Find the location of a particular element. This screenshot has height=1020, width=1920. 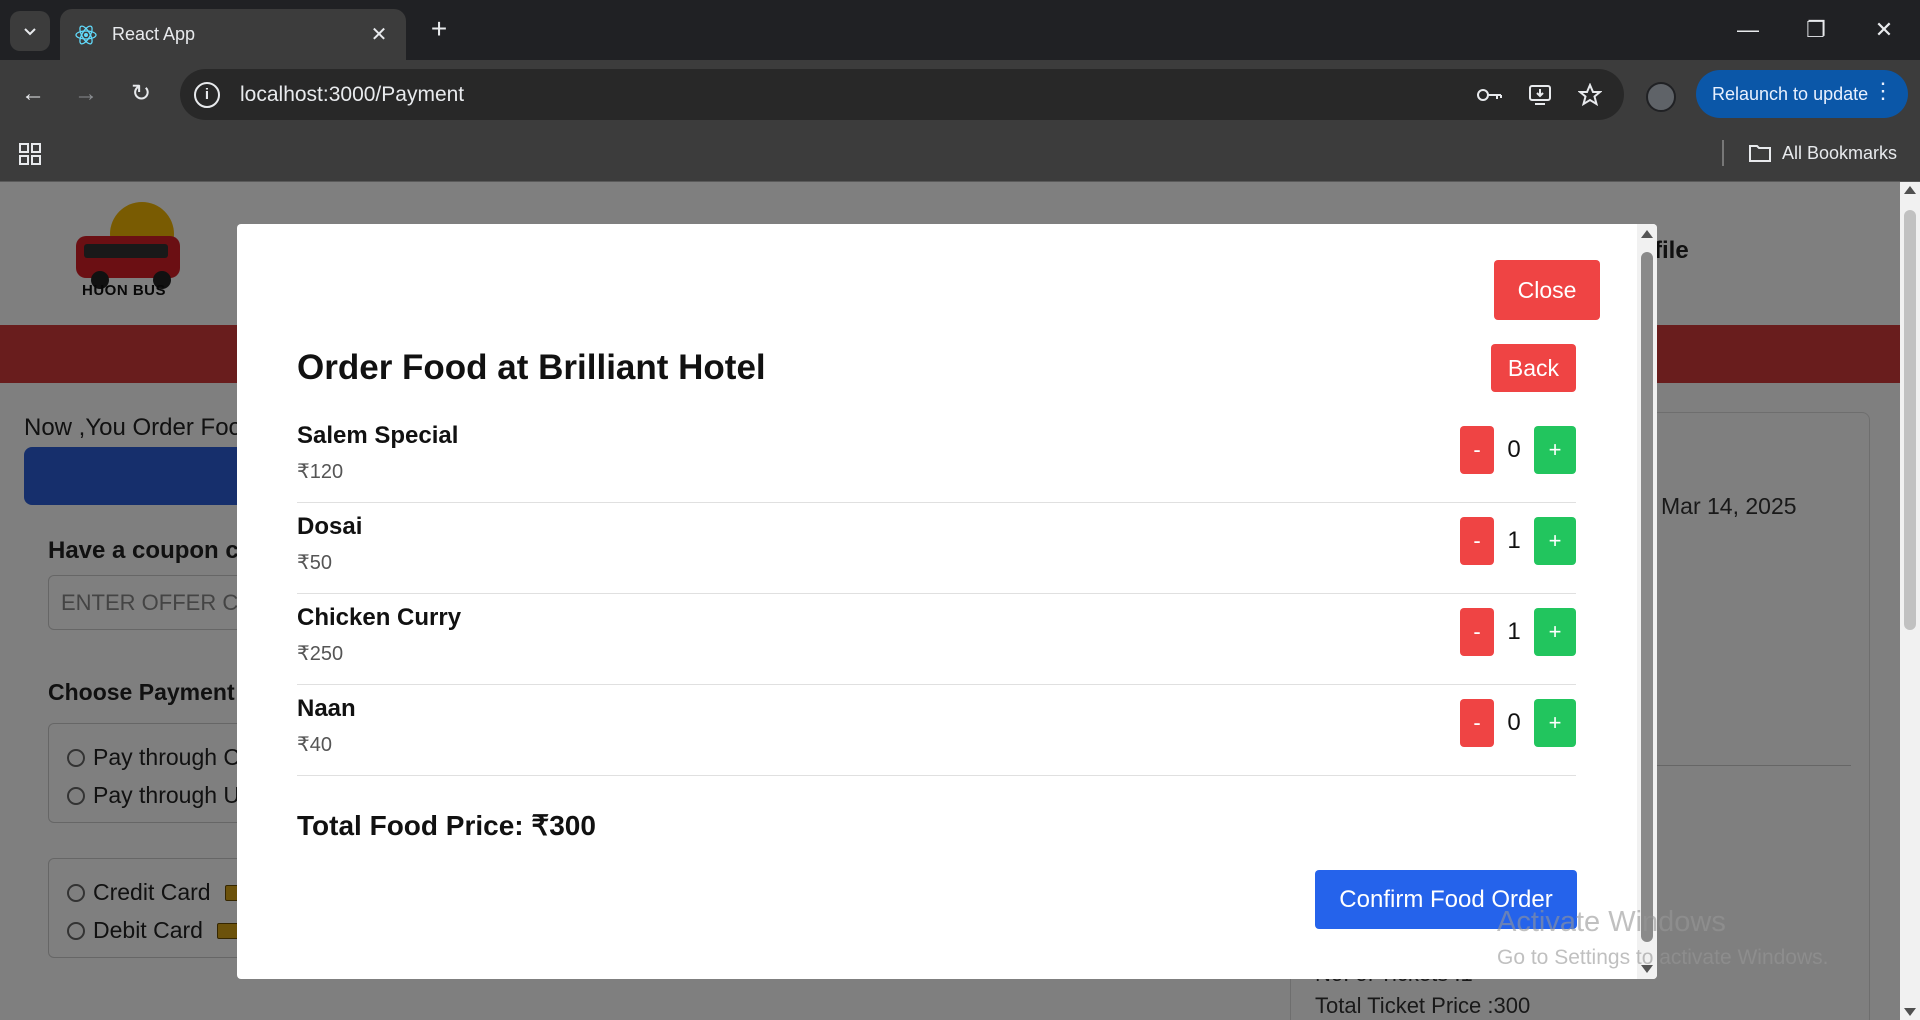

install-app-icon is located at coordinates (1540, 95).